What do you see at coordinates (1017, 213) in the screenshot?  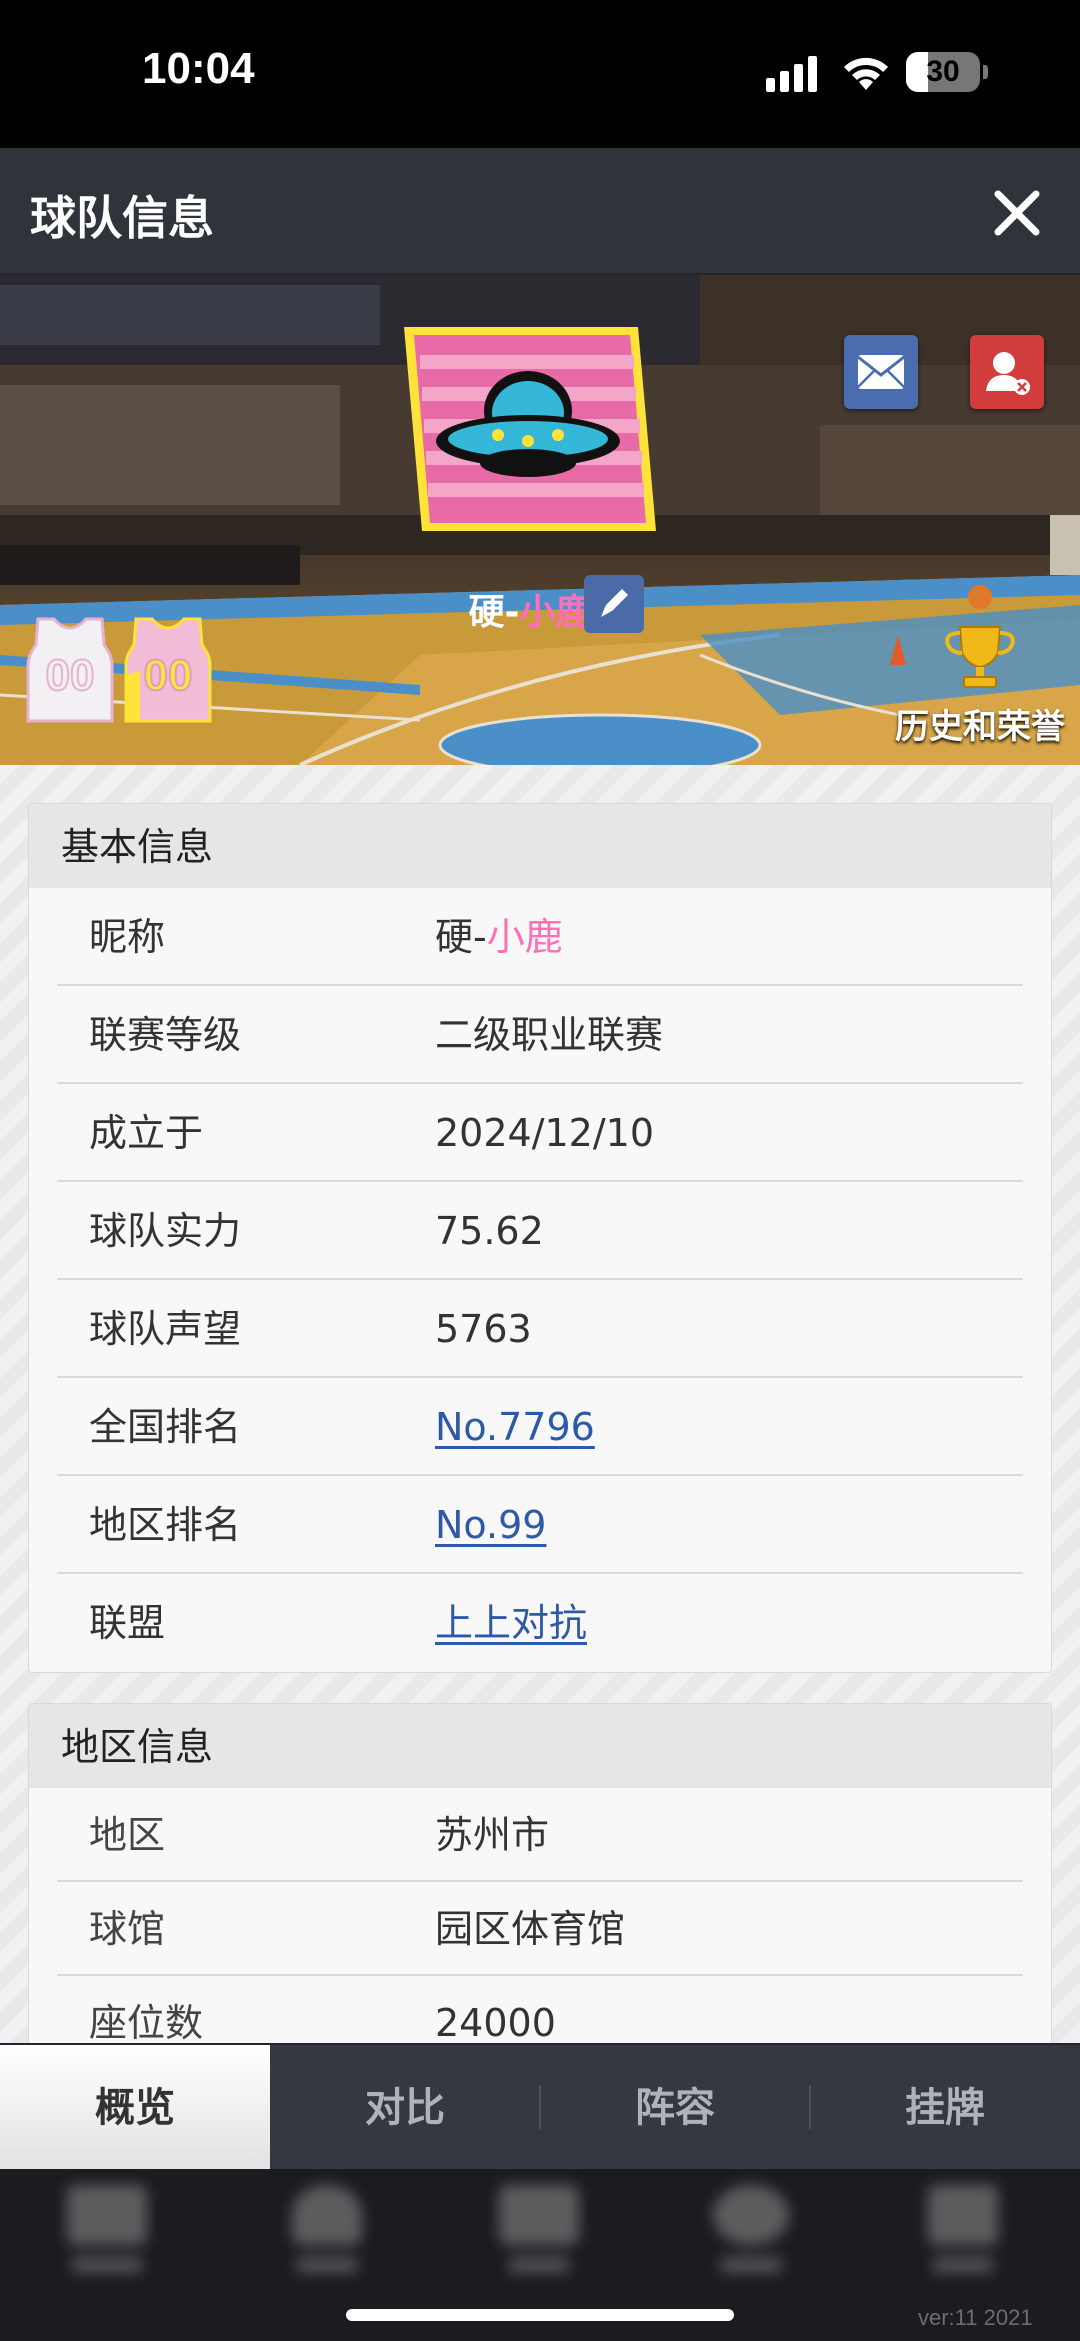 I see `close-icon` at bounding box center [1017, 213].